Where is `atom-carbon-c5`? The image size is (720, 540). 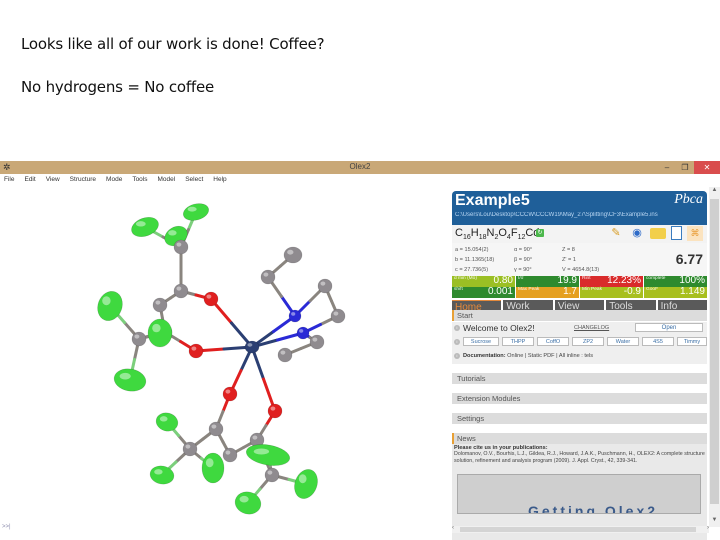 atom-carbon-c5 is located at coordinates (139, 339).